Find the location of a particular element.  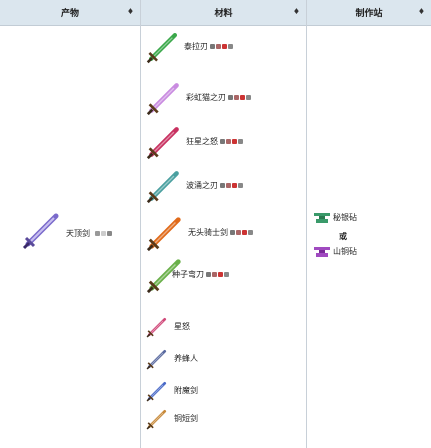

header-materials: 材料 ♦ is located at coordinates (223, 13).